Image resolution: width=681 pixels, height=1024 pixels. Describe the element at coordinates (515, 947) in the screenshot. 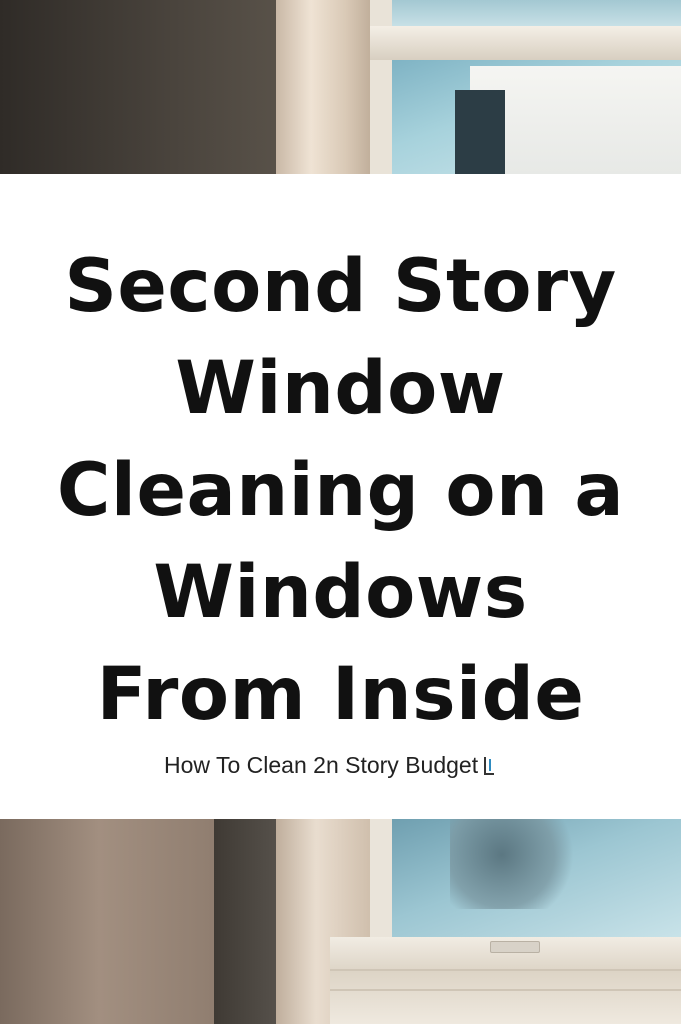

I see `window-latch` at that location.